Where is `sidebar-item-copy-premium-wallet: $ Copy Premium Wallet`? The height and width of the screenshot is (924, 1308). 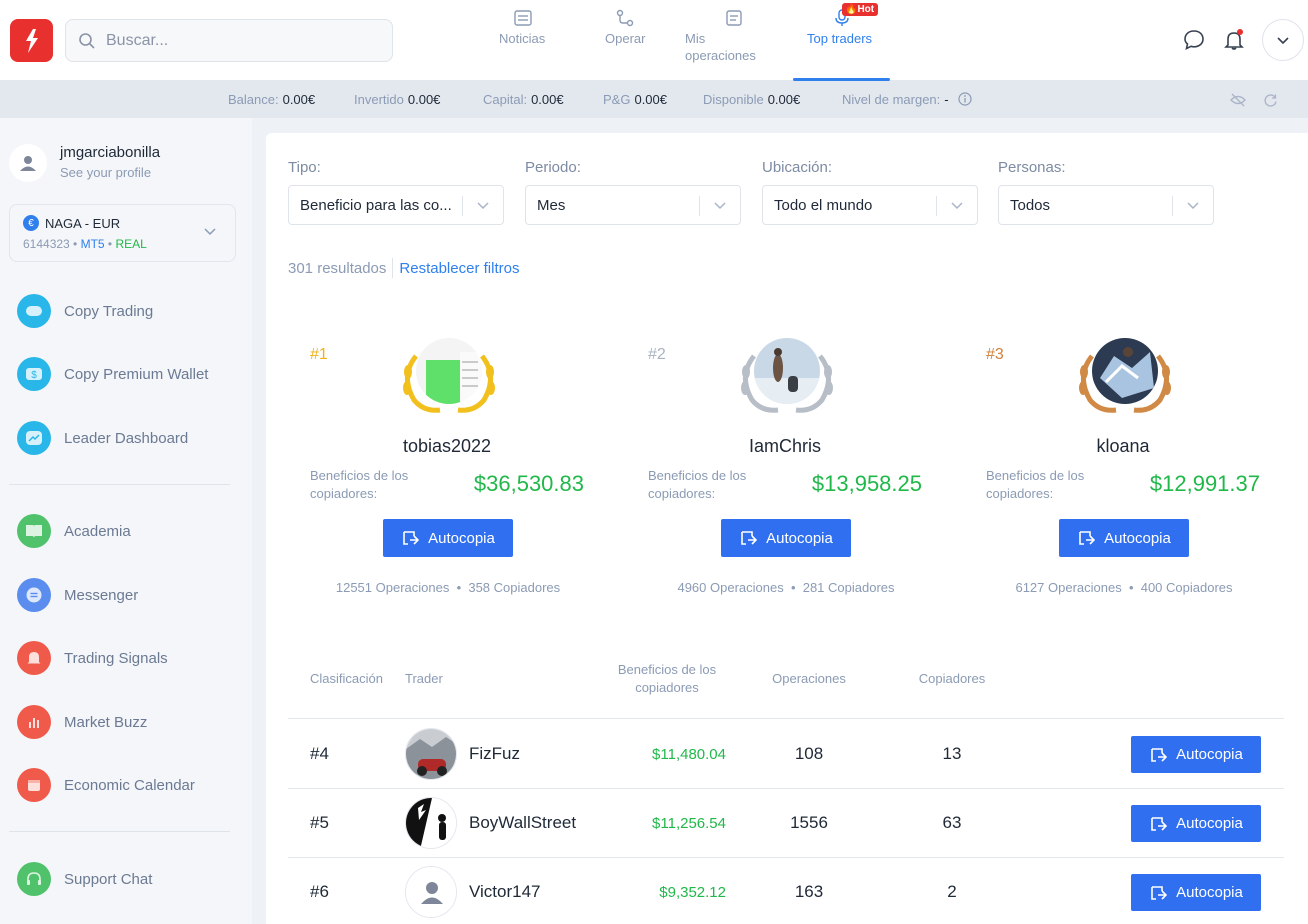
sidebar-item-copy-premium-wallet: $ Copy Premium Wallet is located at coordinates (112, 374).